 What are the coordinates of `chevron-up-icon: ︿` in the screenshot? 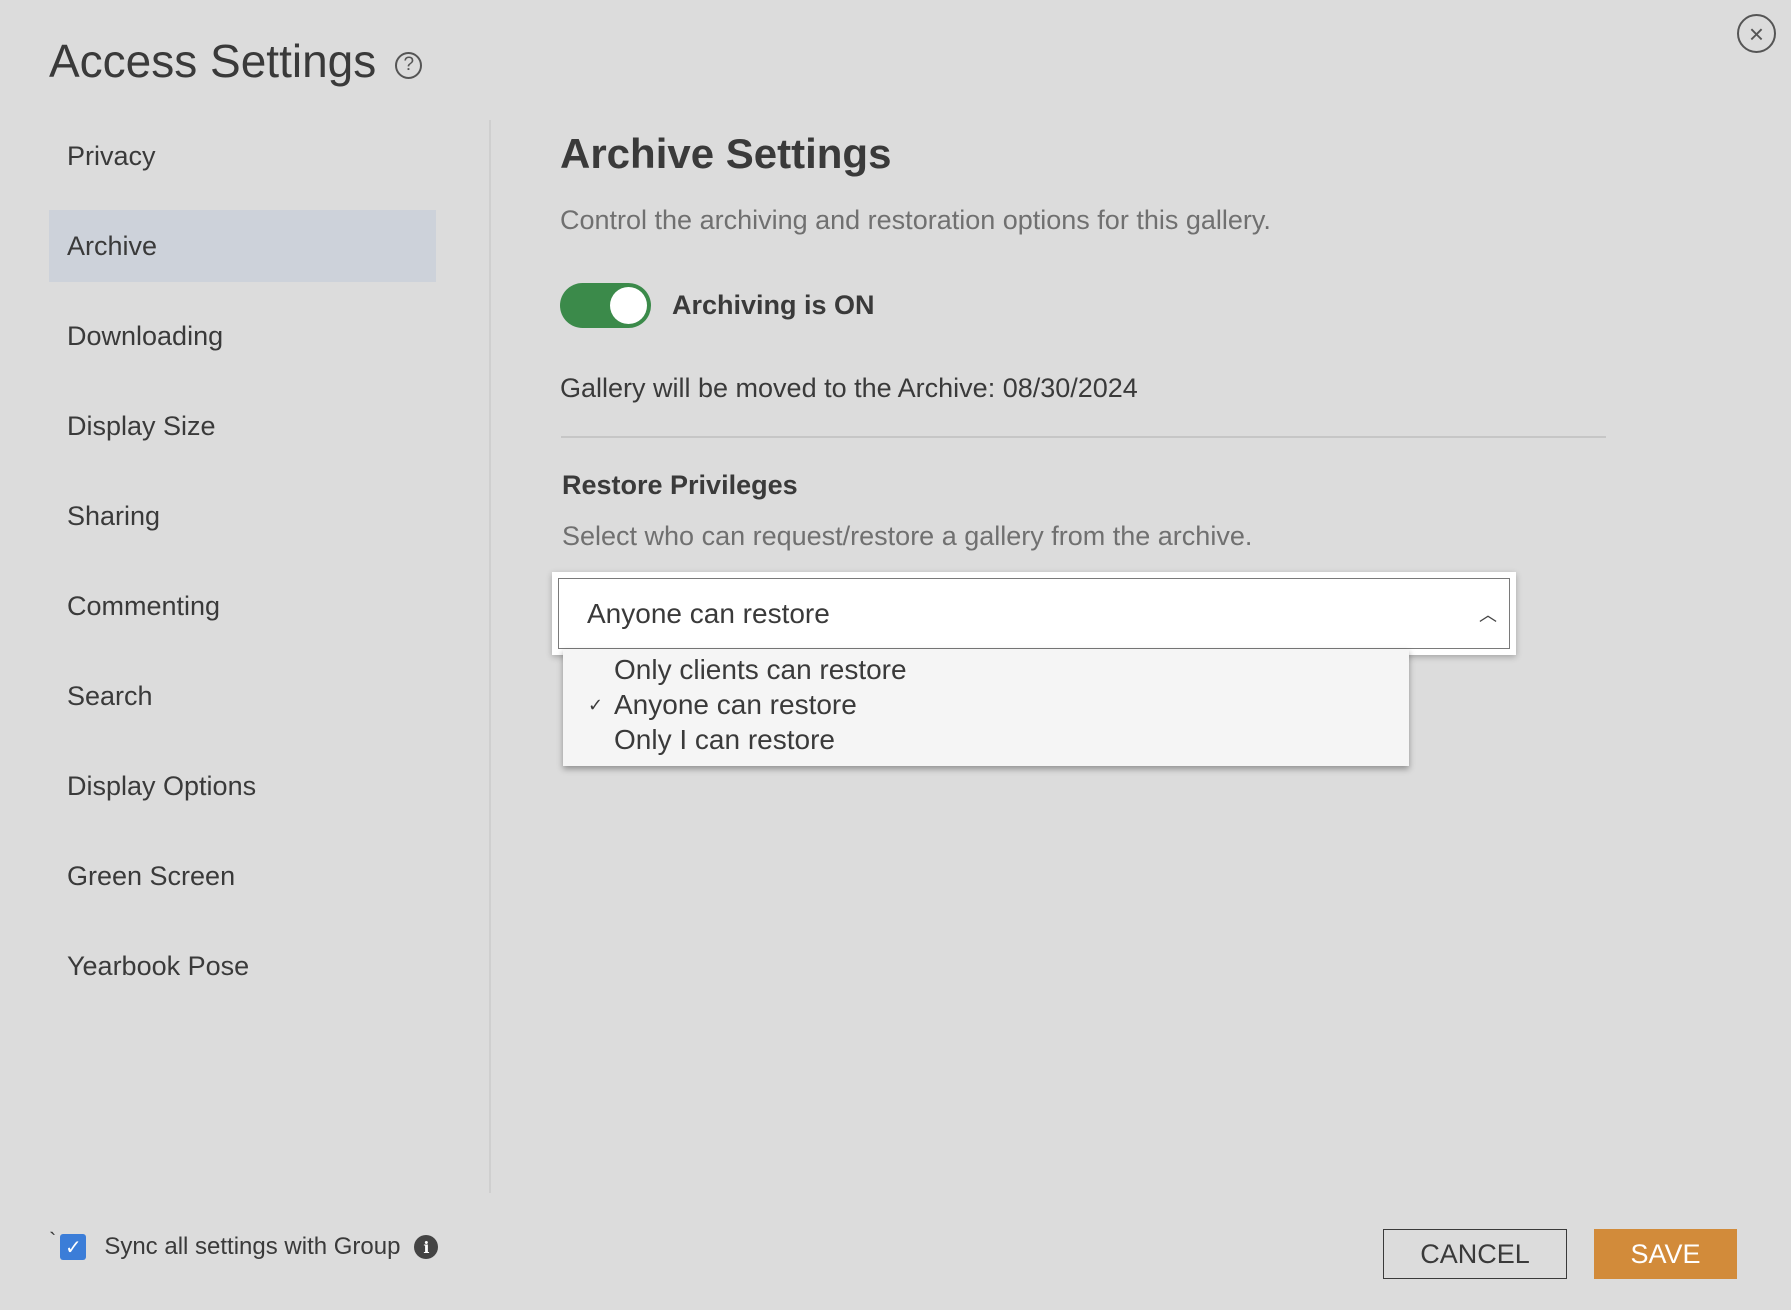 It's located at (1488, 614).